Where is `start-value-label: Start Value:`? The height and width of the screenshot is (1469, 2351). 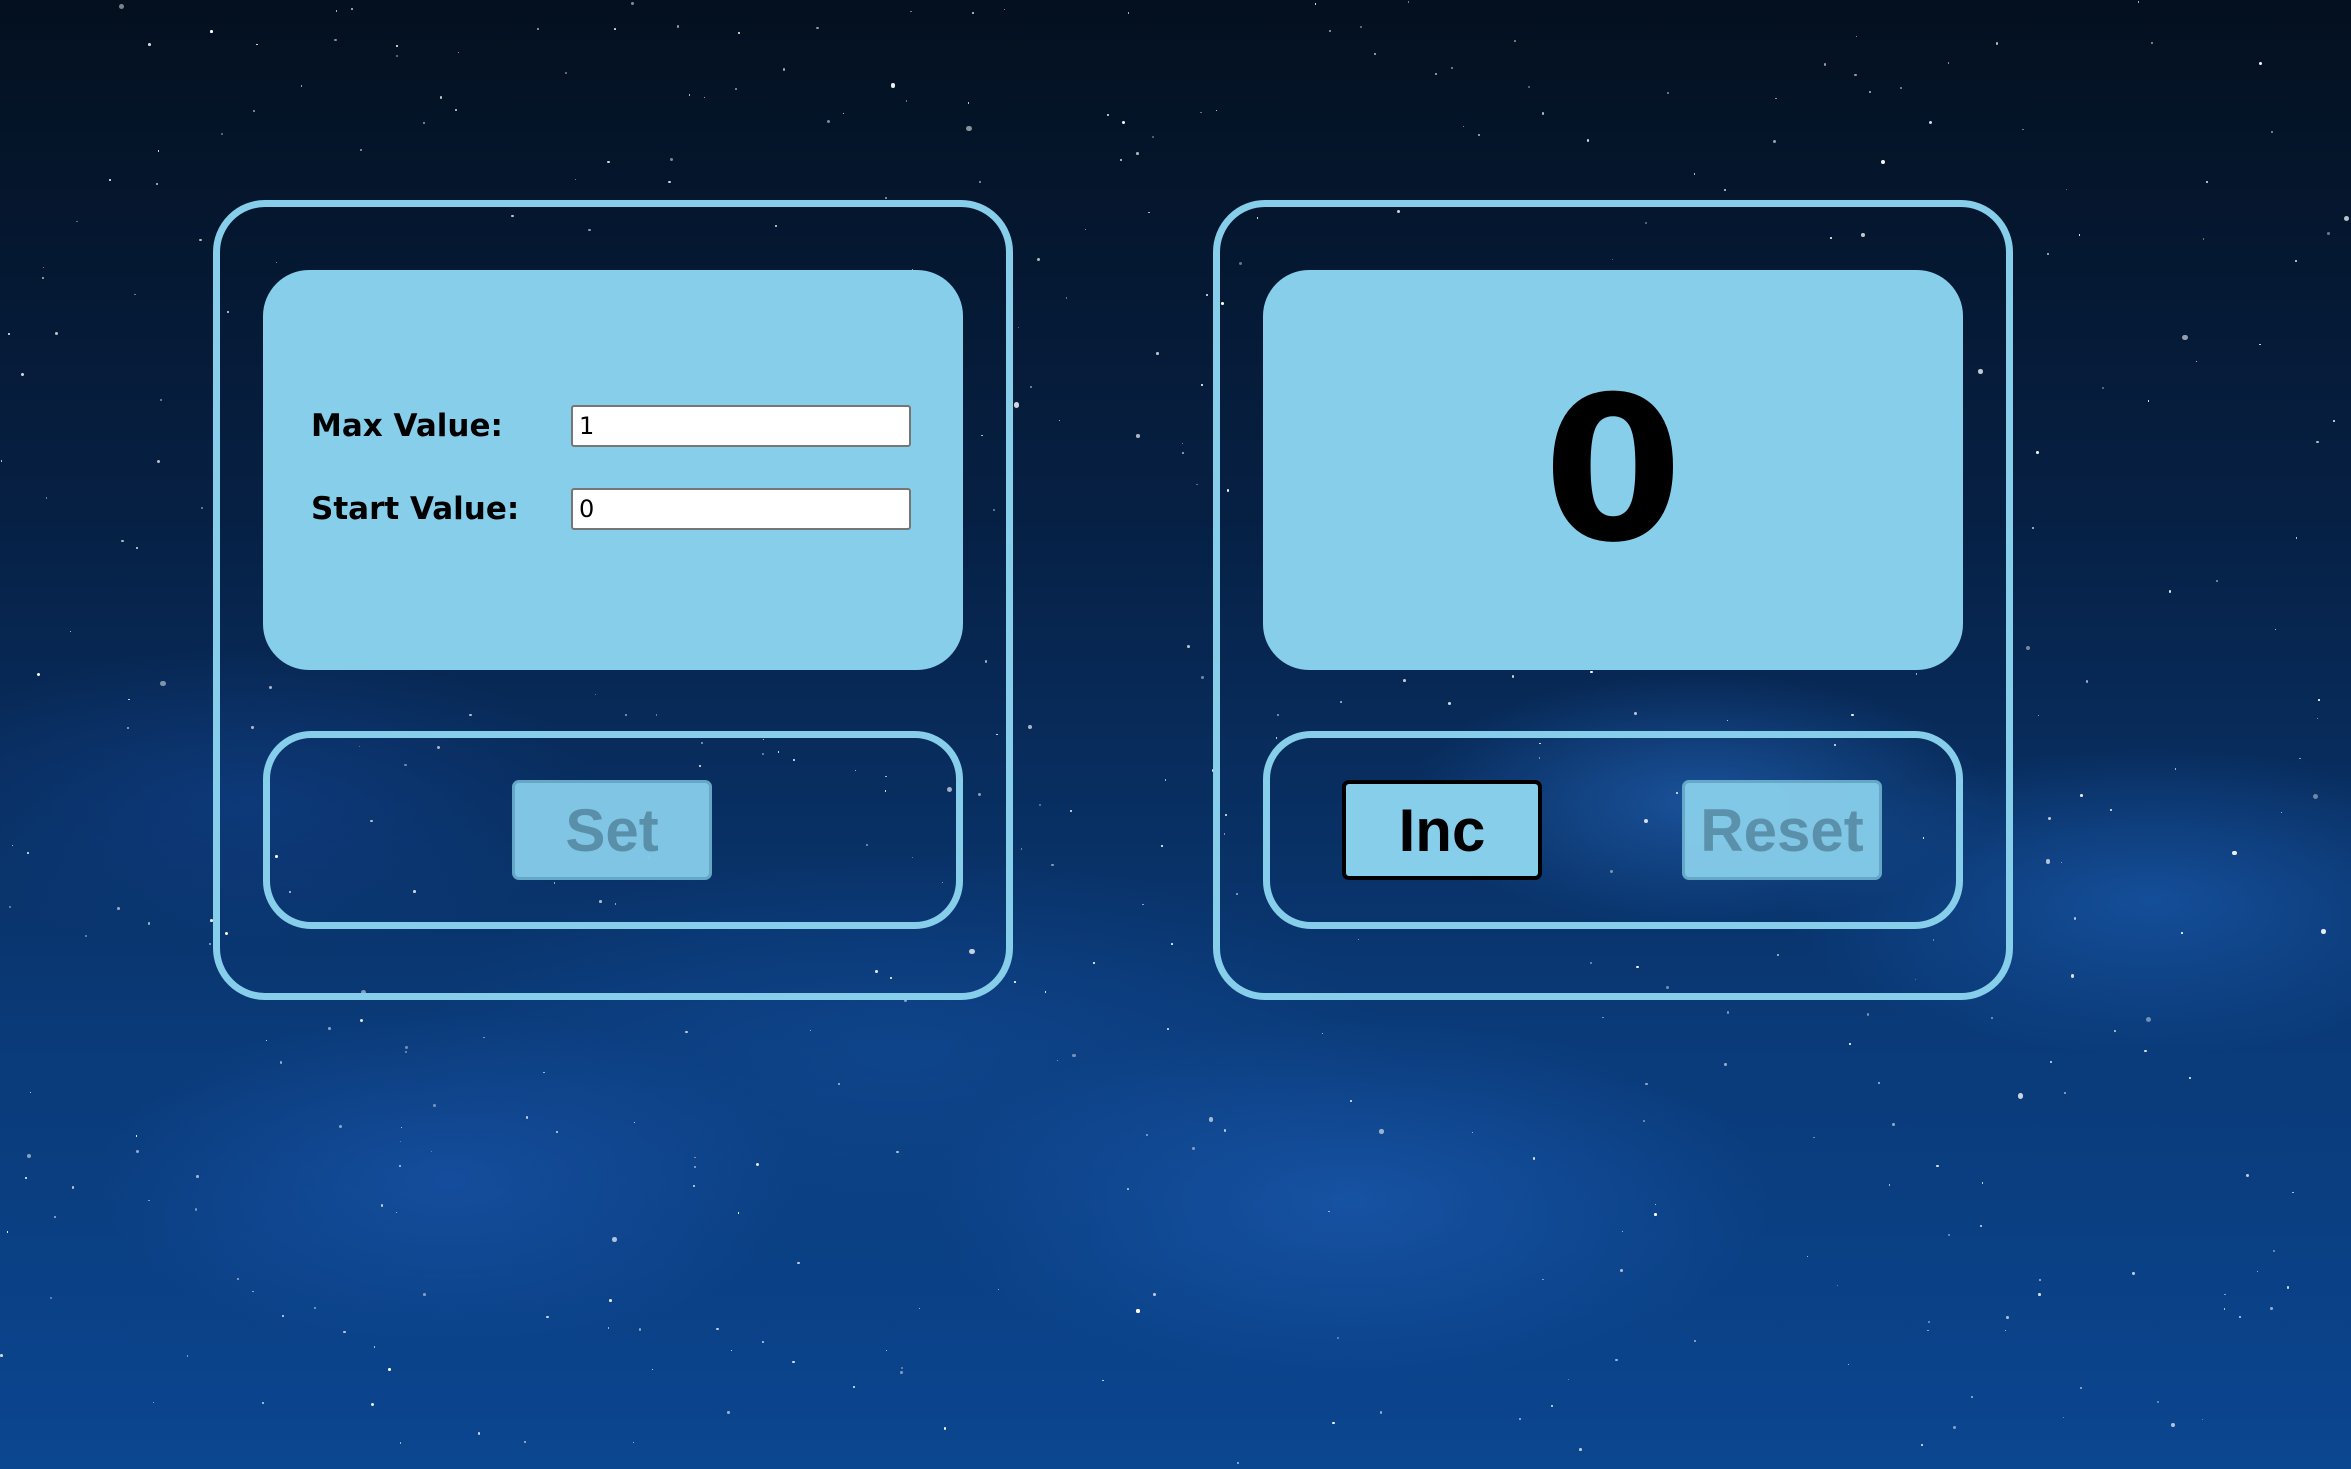
start-value-label: Start Value: is located at coordinates (415, 509).